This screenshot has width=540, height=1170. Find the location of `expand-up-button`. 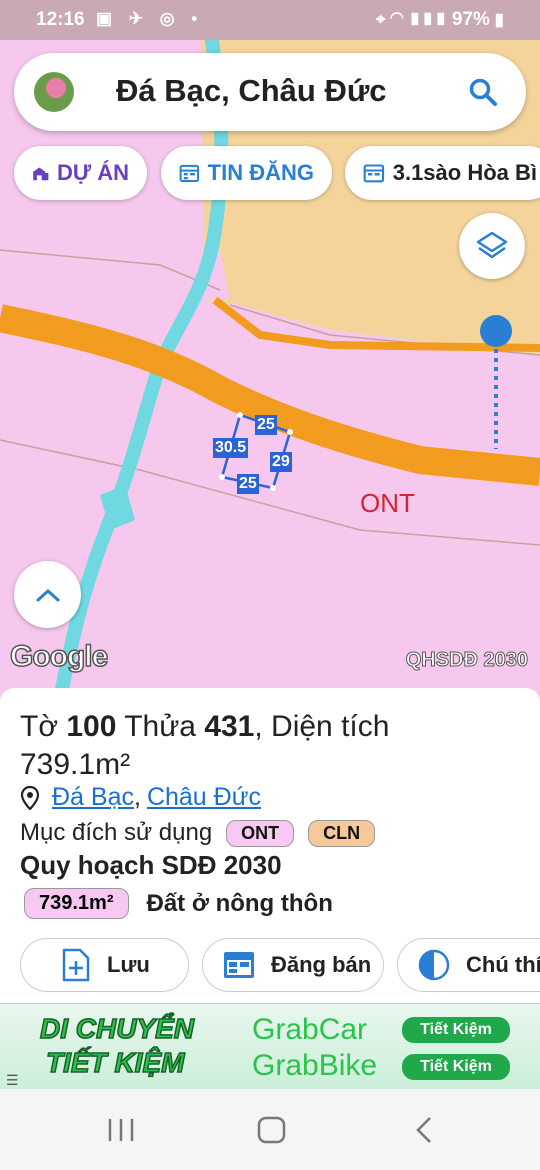

expand-up-button is located at coordinates (47, 594).